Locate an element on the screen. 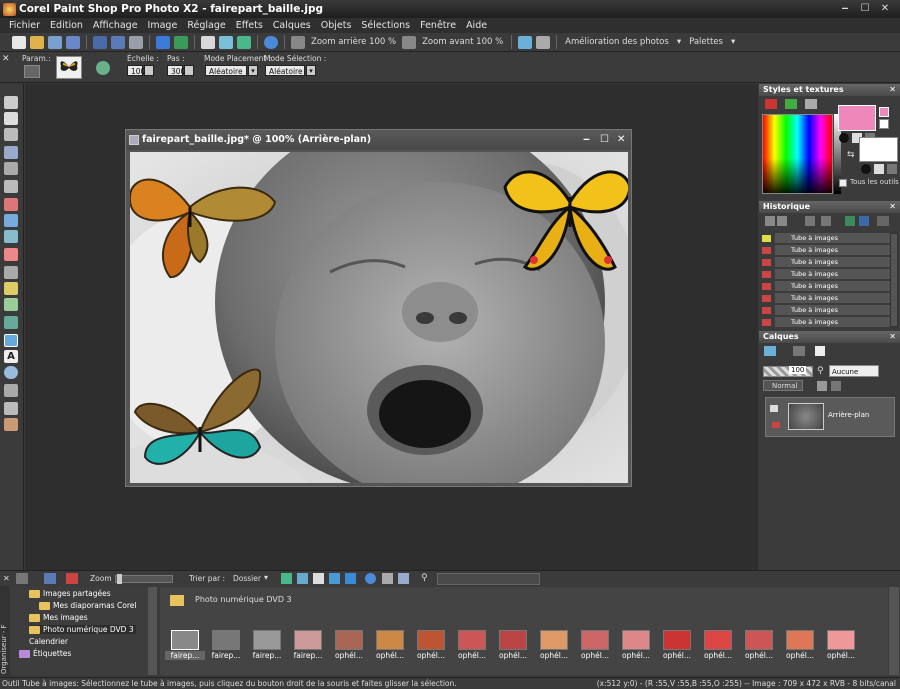 Image resolution: width=900 pixels, height=689 pixels. layer-visibility-icon is located at coordinates (774, 408).